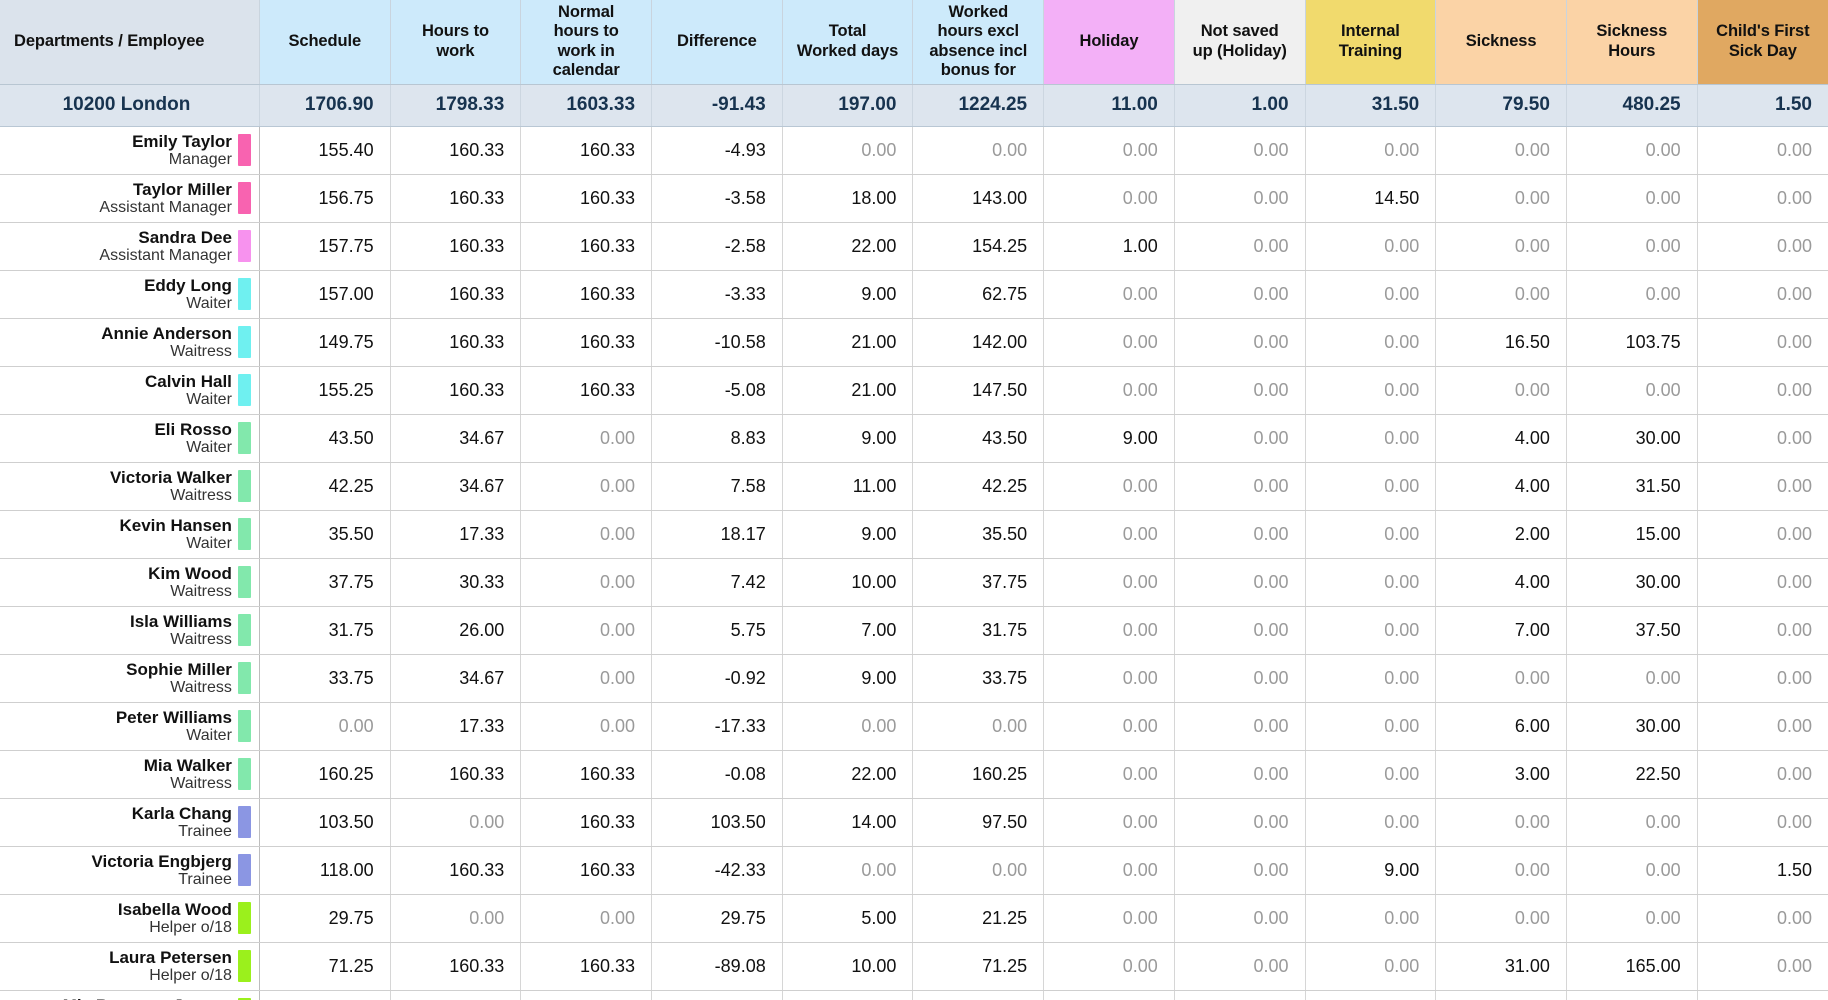  Describe the element at coordinates (130, 198) in the screenshot. I see `employee-name-cell: Taylor Miller Assistant Manager` at that location.